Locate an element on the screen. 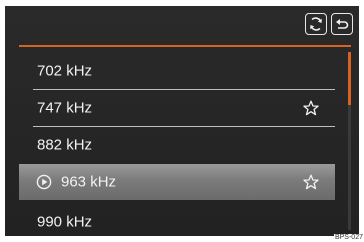 The height and width of the screenshot is (242, 364). station-row-702: 702 kHz is located at coordinates (177, 71).